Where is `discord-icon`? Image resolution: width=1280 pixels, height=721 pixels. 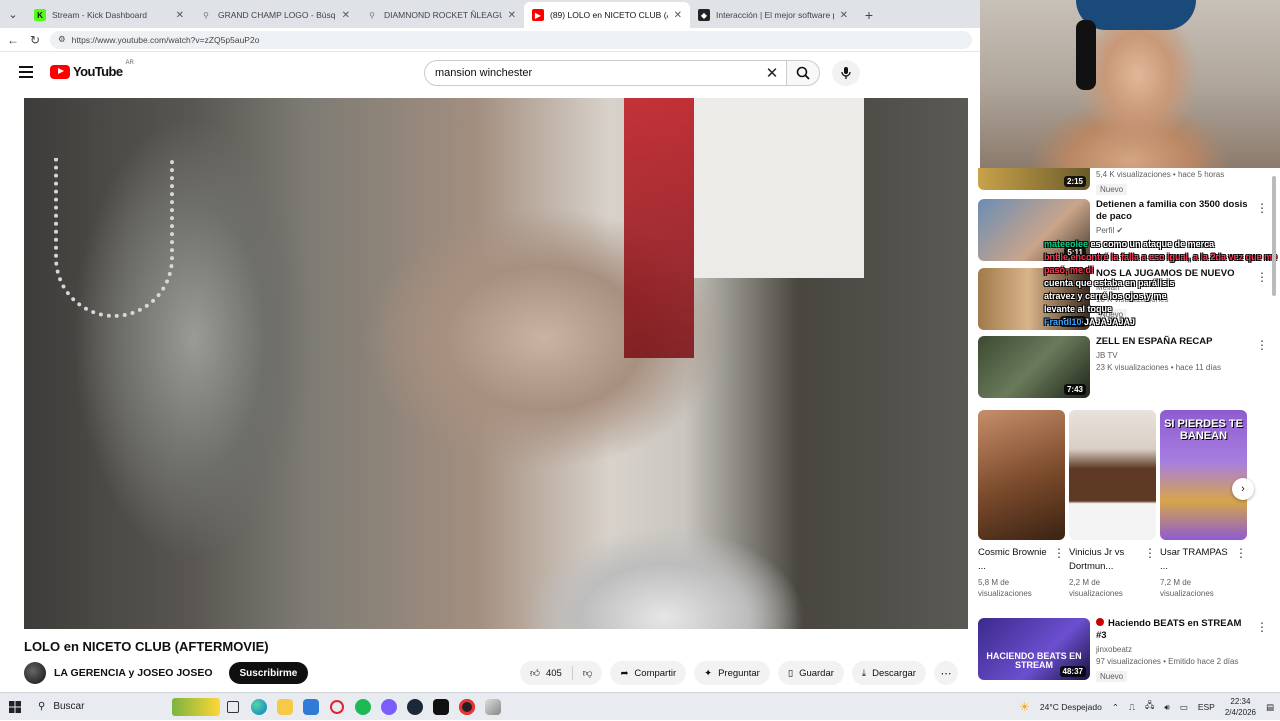 discord-icon is located at coordinates (389, 707).